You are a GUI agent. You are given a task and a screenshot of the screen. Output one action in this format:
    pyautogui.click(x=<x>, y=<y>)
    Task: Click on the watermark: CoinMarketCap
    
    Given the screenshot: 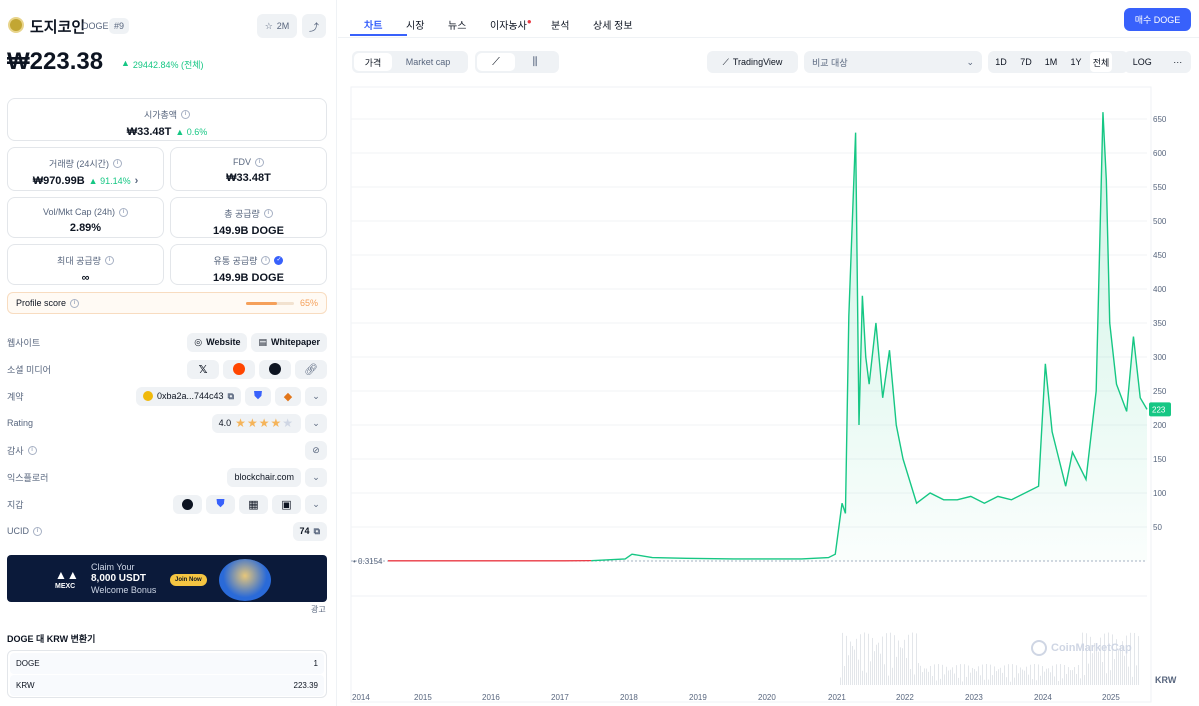 What is the action you would take?
    pyautogui.click(x=1081, y=648)
    